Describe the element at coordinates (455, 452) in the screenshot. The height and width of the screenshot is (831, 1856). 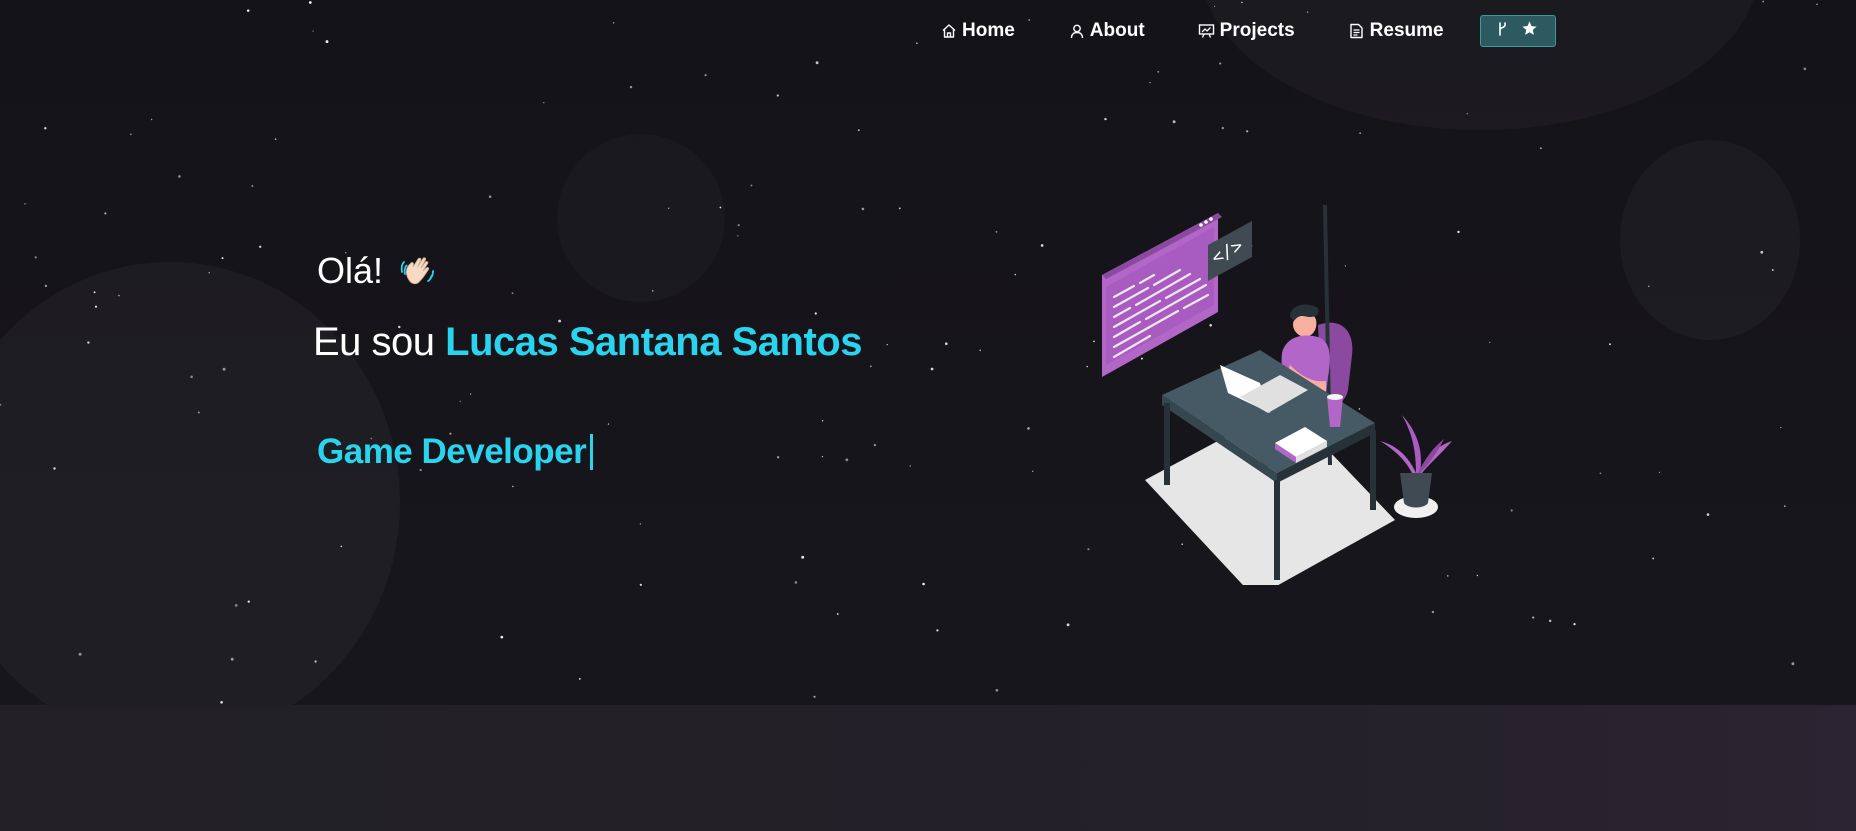
I see `typewriter-role: Game Developer` at that location.